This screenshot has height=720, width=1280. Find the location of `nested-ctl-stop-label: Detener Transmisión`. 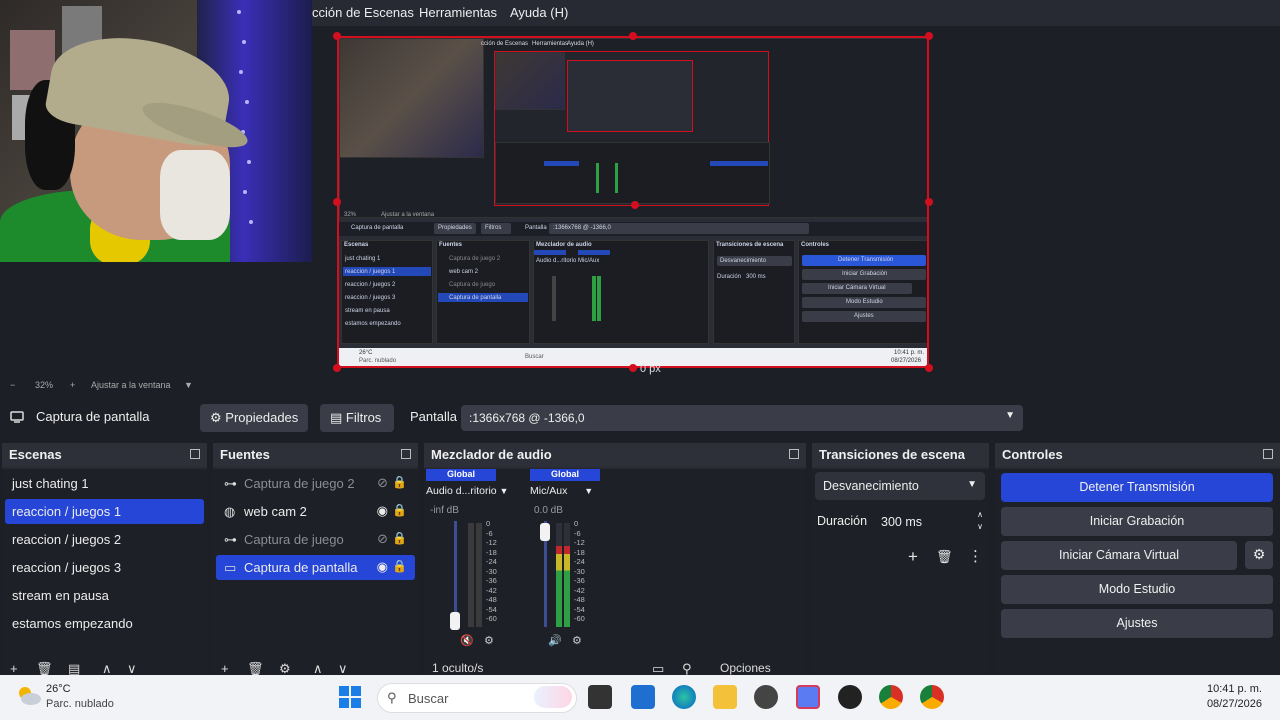

nested-ctl-stop-label: Detener Transmisión is located at coordinates (866, 260).